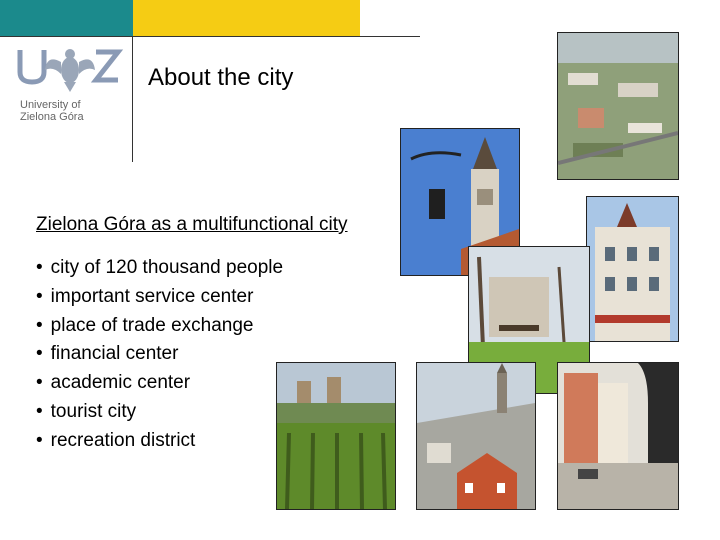  I want to click on university-name-line1: University of, so click(50, 105).